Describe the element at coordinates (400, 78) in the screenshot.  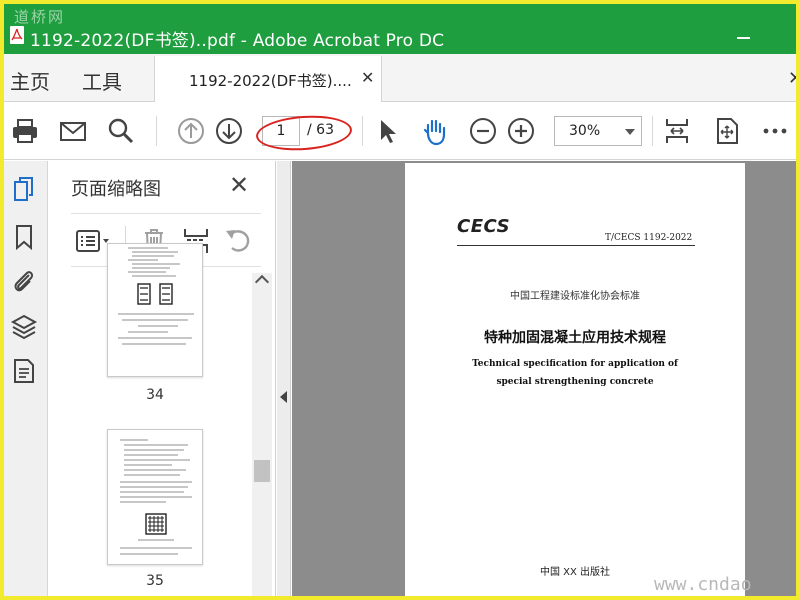
I see `tab-bar: 主页 工具 1192-2022(DF书签).... ✕ ✕` at that location.